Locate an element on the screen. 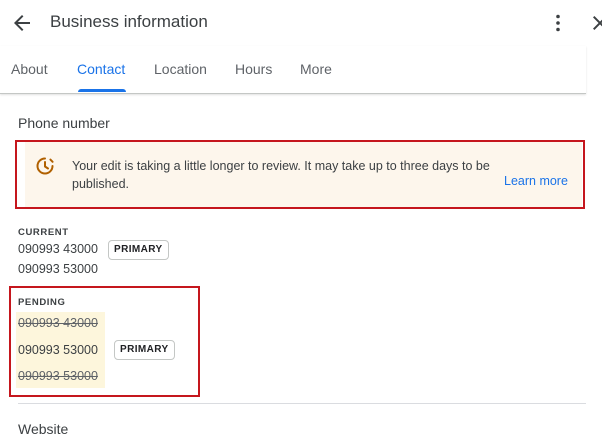  tab-location: Location is located at coordinates (180, 69).